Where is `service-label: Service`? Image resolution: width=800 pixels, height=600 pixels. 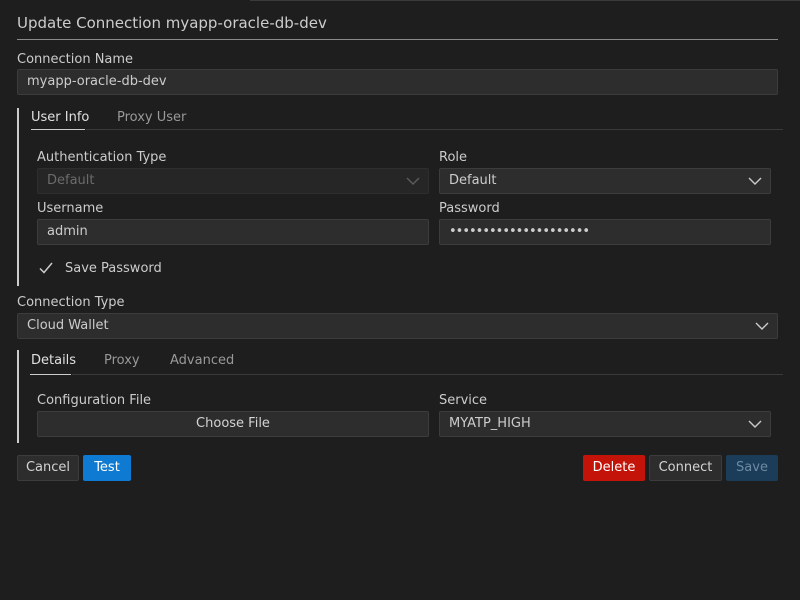 service-label: Service is located at coordinates (463, 400).